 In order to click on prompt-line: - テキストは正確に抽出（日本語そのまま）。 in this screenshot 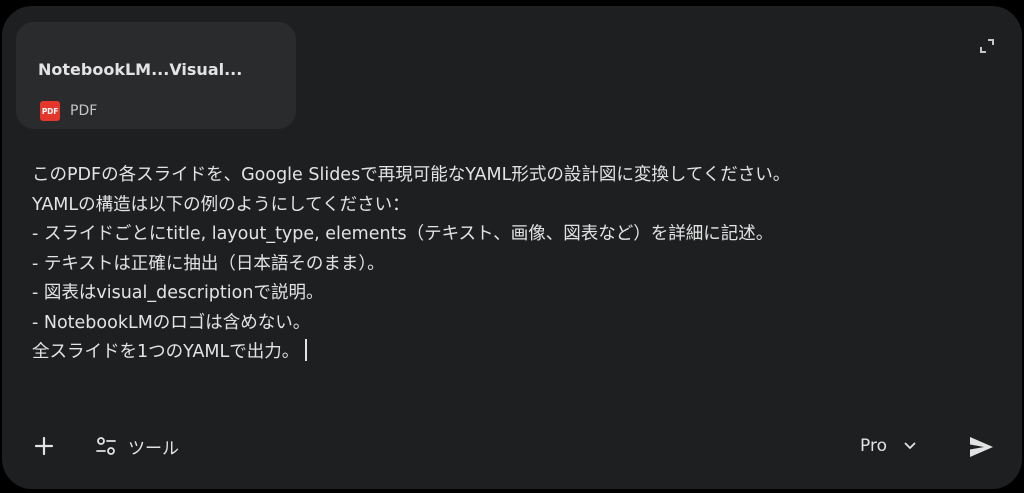, I will do `click(208, 263)`.